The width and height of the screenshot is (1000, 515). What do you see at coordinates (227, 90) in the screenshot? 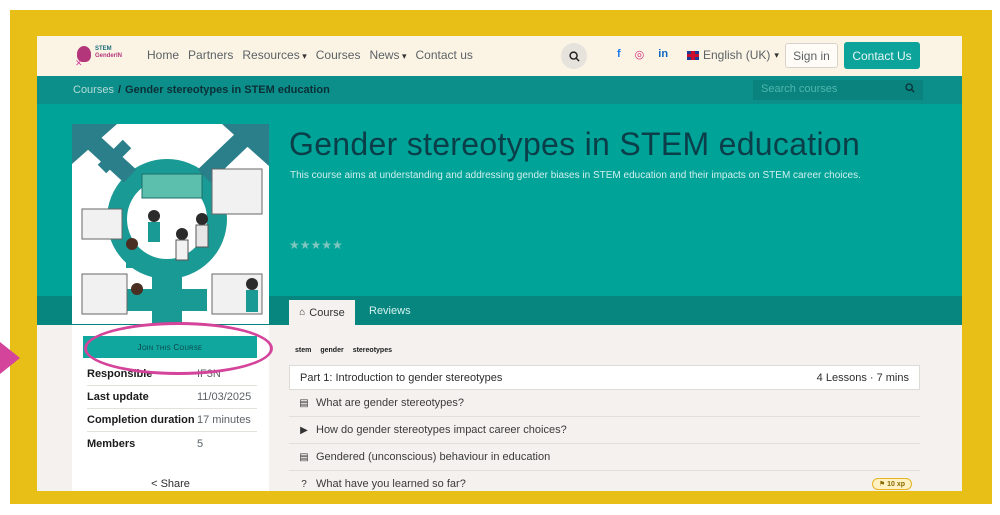
I see `breadcrumb-current: Gender stereotypes in STEM education` at bounding box center [227, 90].